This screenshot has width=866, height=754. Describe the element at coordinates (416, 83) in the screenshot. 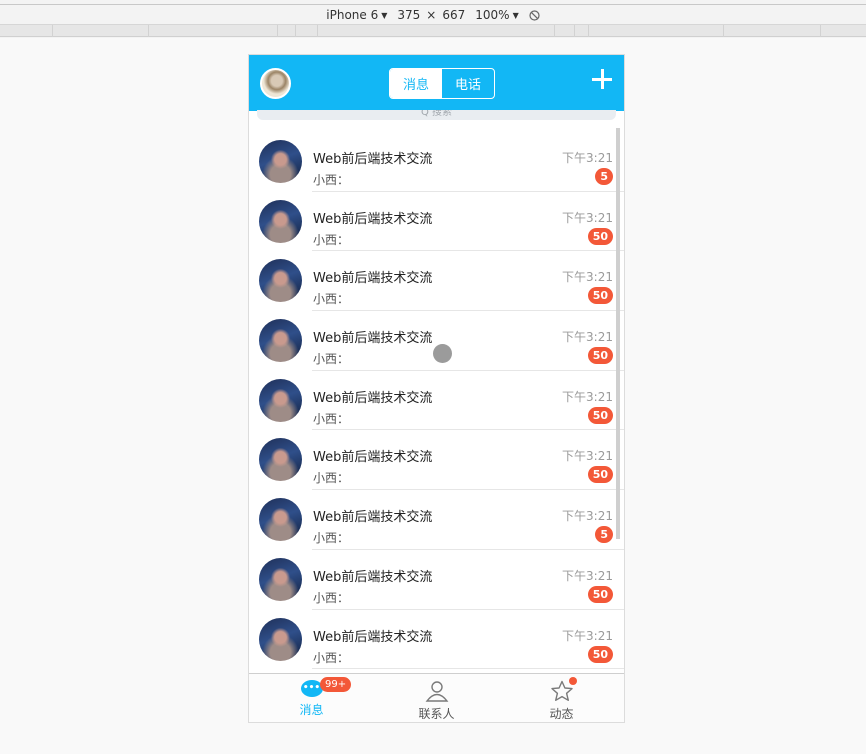

I see `tab-messages: 消息` at that location.